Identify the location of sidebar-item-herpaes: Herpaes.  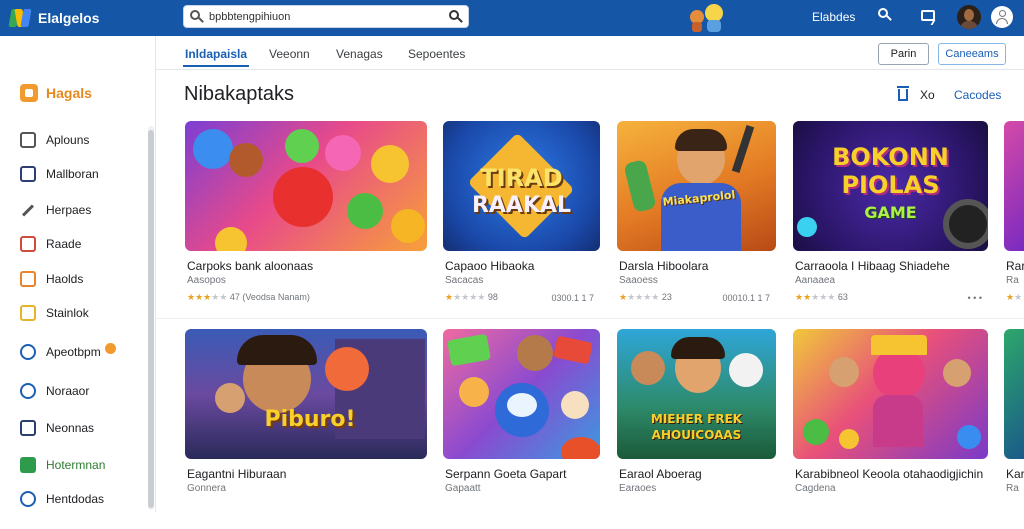
(55, 210).